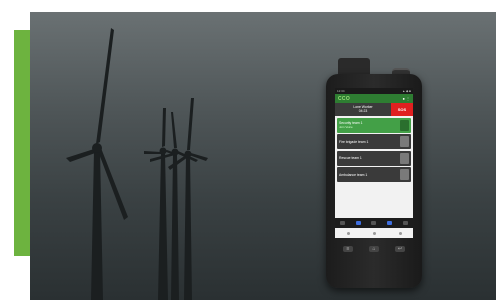 The width and height of the screenshot is (496, 300). I want to click on screen-bottom, so click(374, 228).